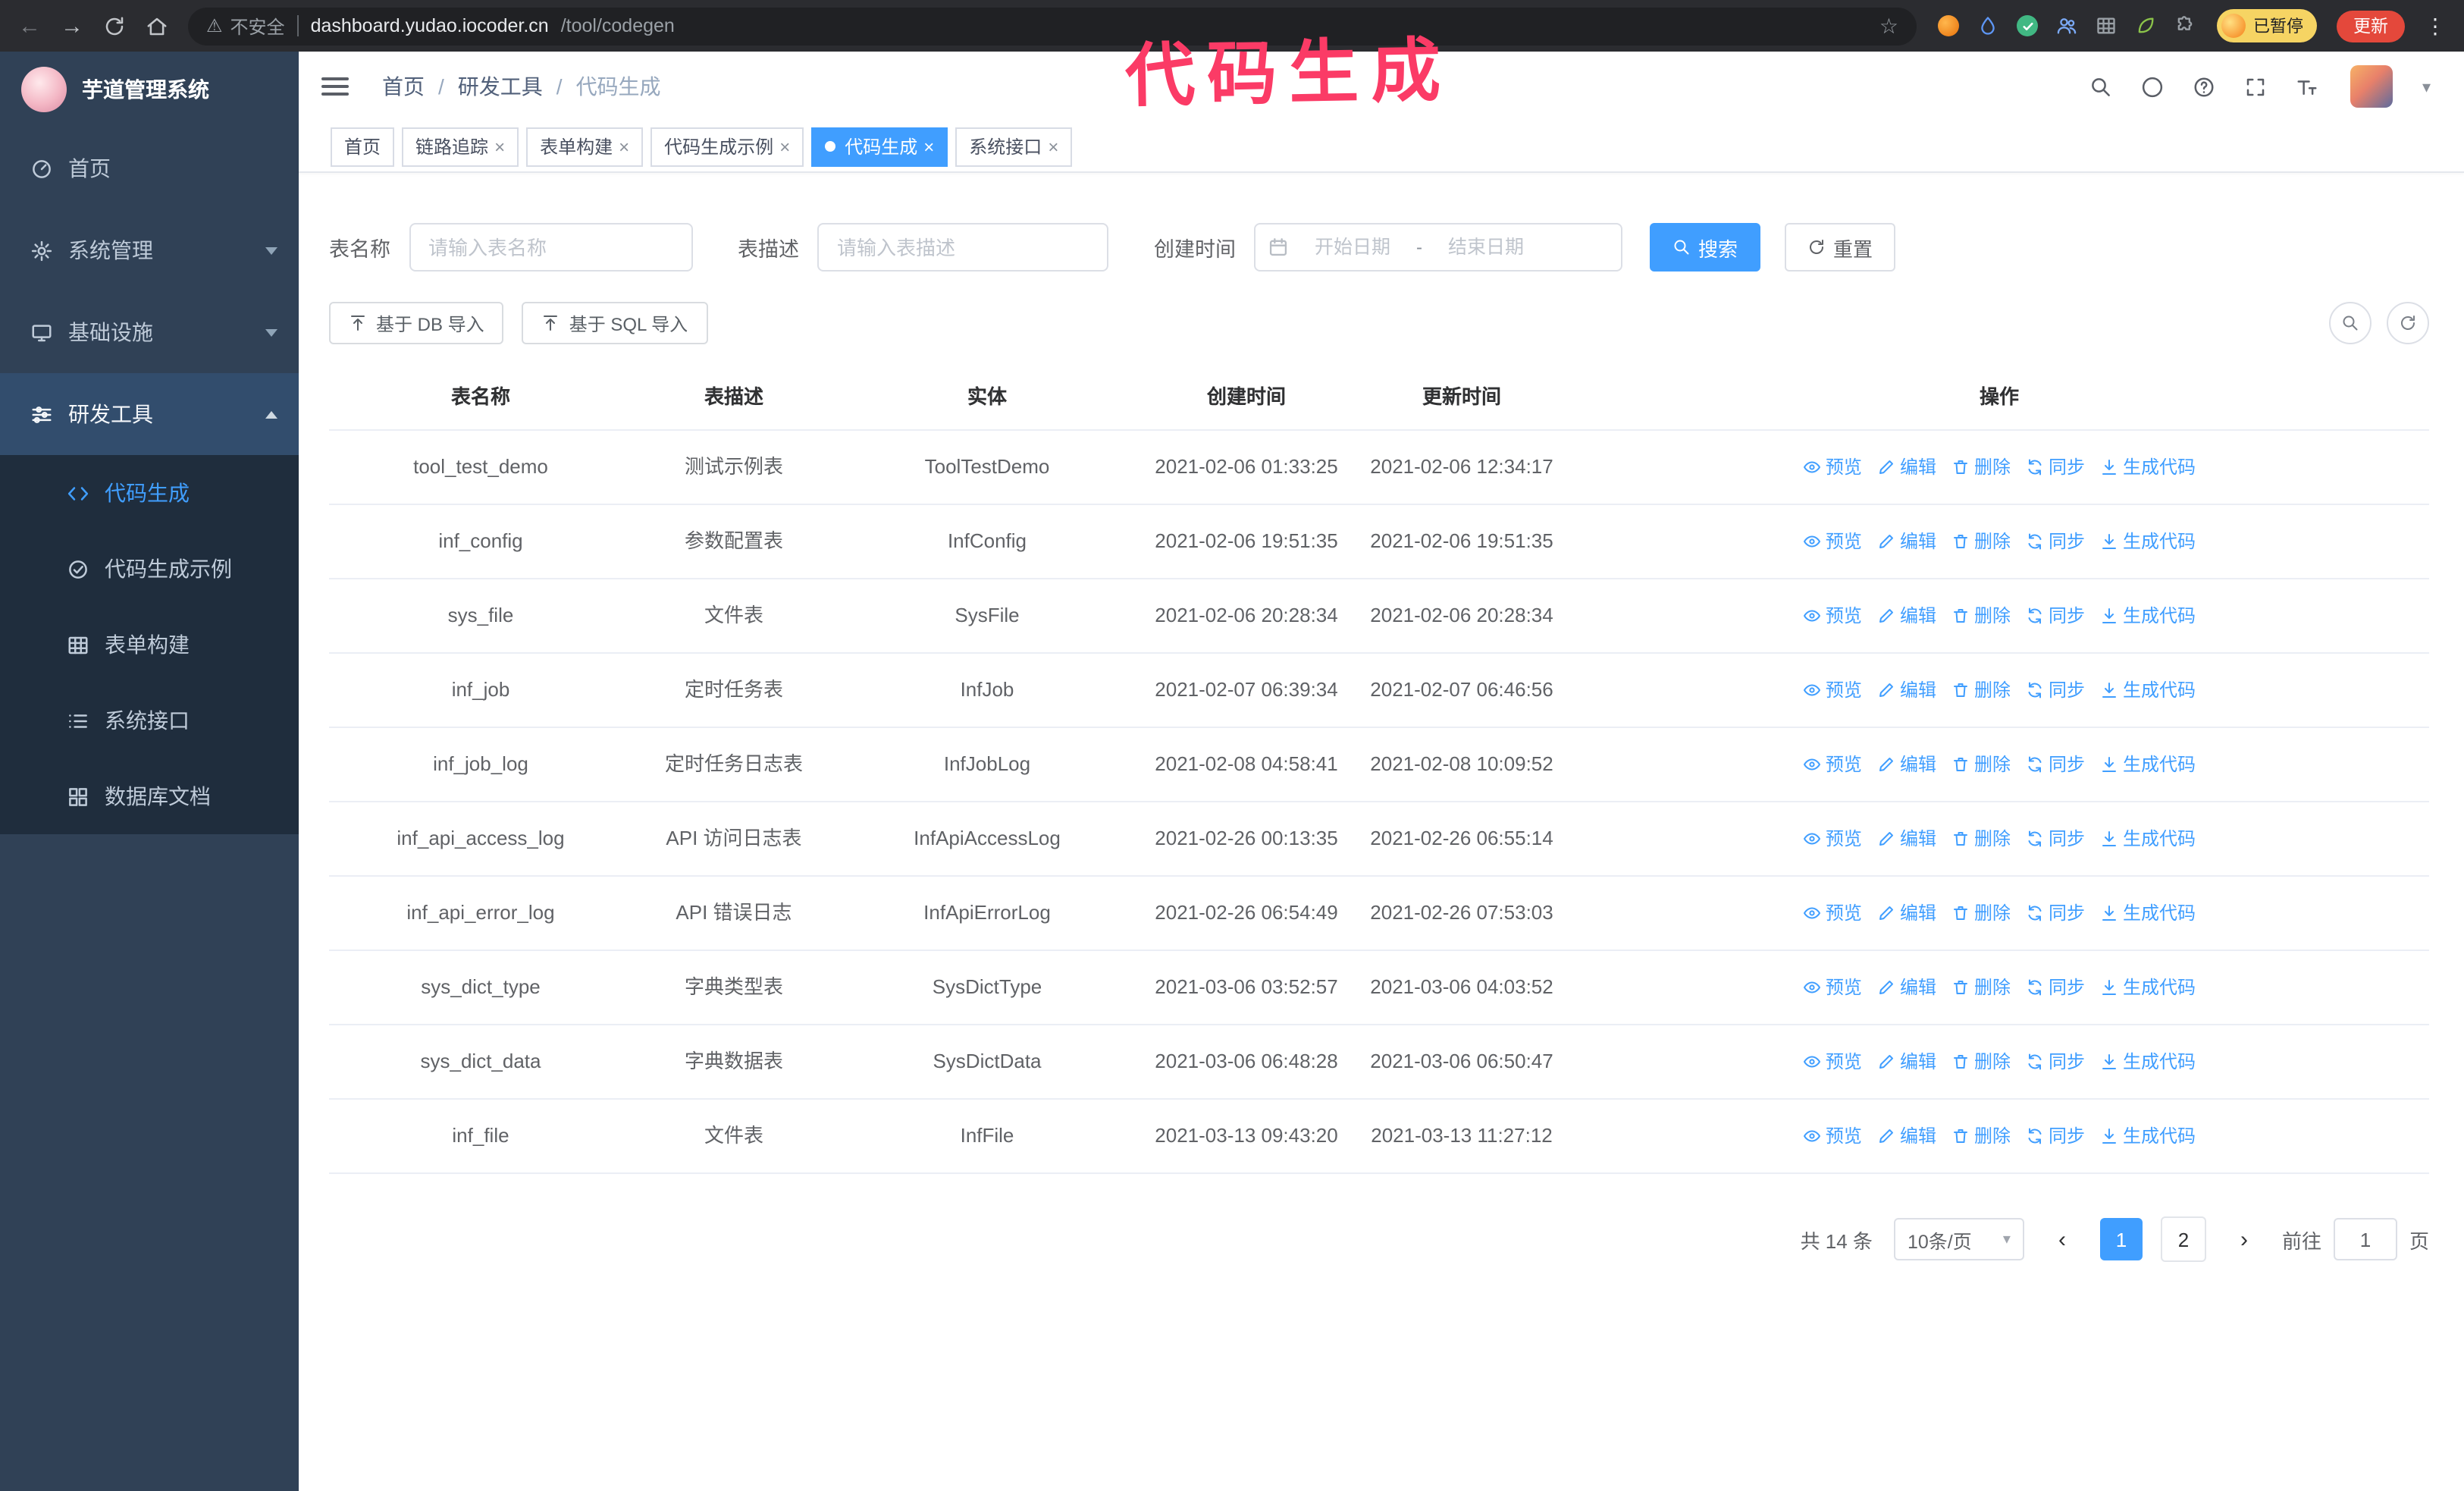 The height and width of the screenshot is (1491, 2464). What do you see at coordinates (150, 720) in the screenshot?
I see `sidebar-item-system-api: 系统接口` at bounding box center [150, 720].